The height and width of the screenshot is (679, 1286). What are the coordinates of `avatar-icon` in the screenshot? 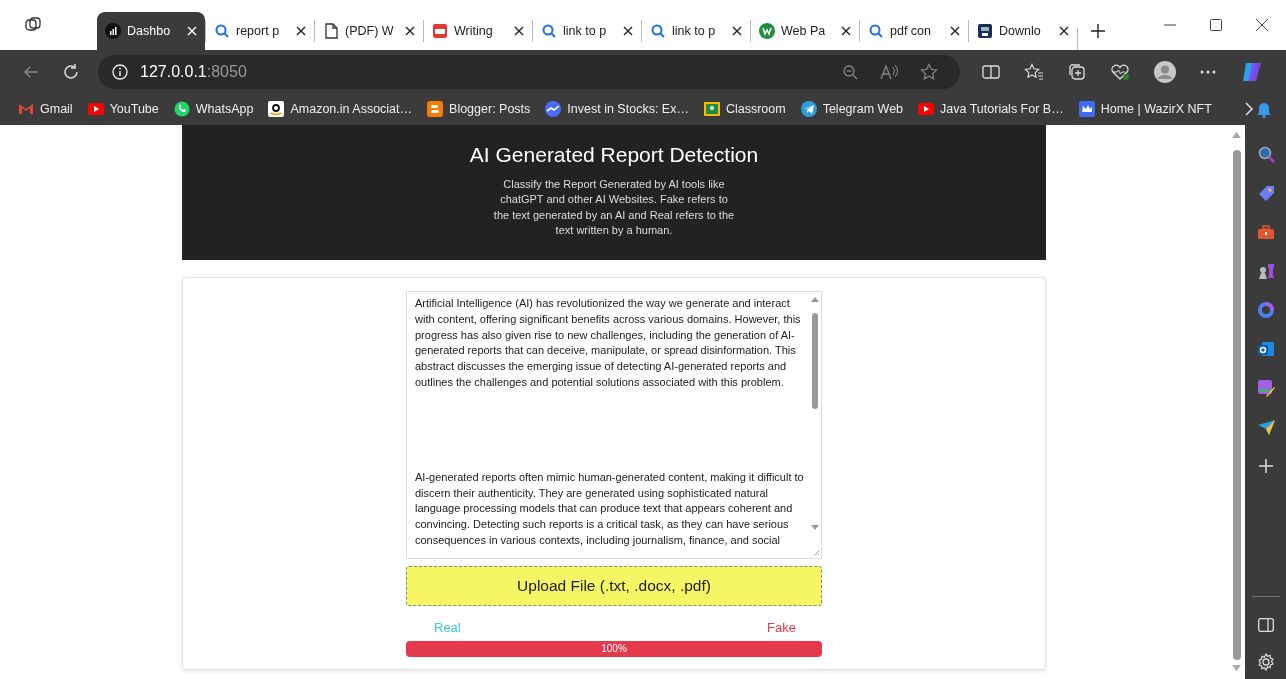 It's located at (1165, 71).